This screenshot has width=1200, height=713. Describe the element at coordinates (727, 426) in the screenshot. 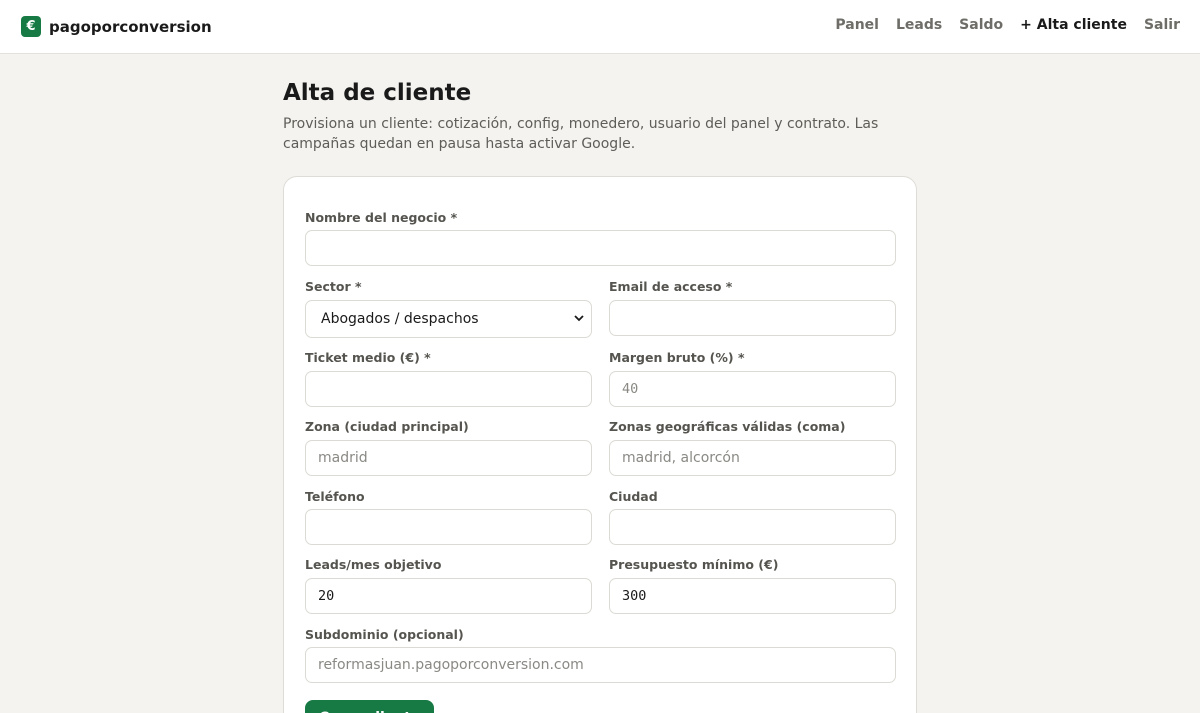

I see `geo-zones-label: Zonas geográficas válidas (coma)` at that location.